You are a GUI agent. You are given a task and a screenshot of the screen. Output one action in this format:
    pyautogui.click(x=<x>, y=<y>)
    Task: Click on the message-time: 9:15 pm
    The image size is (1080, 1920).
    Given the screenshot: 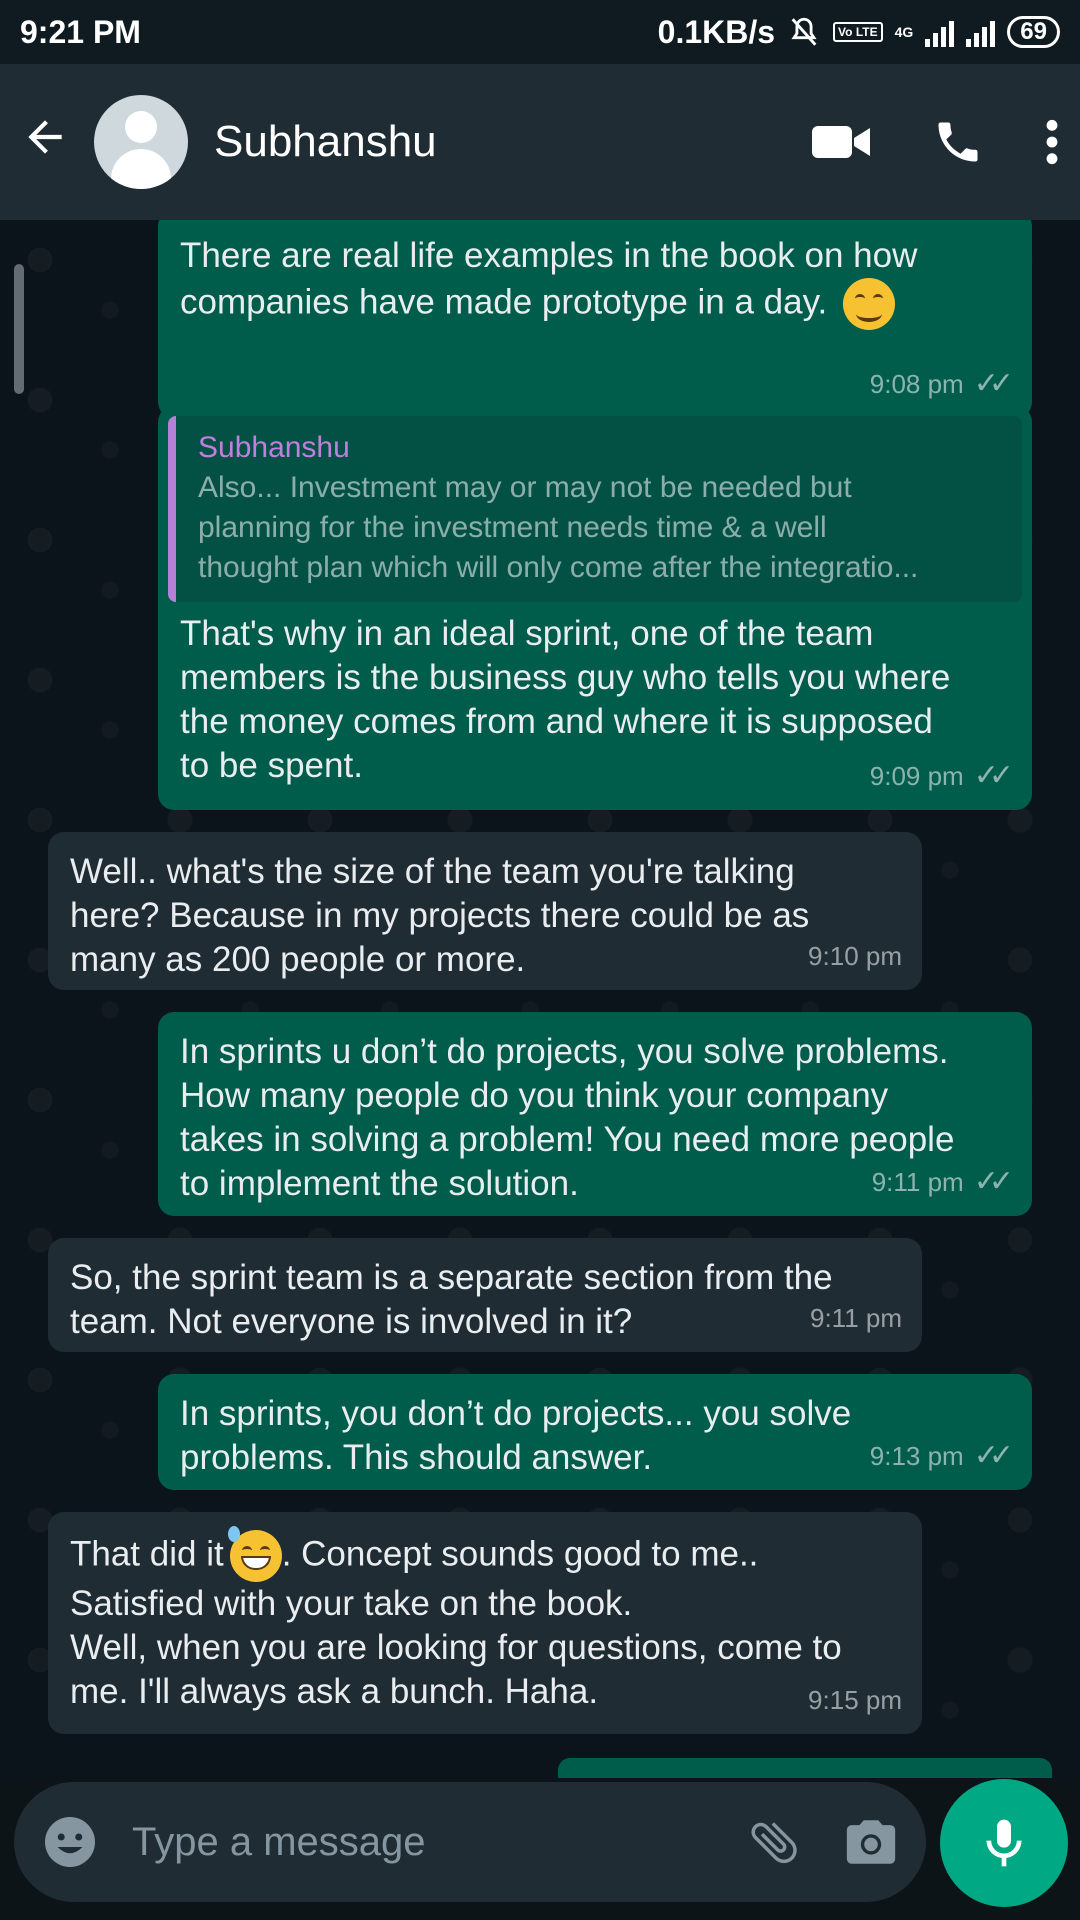 What is the action you would take?
    pyautogui.click(x=855, y=1700)
    